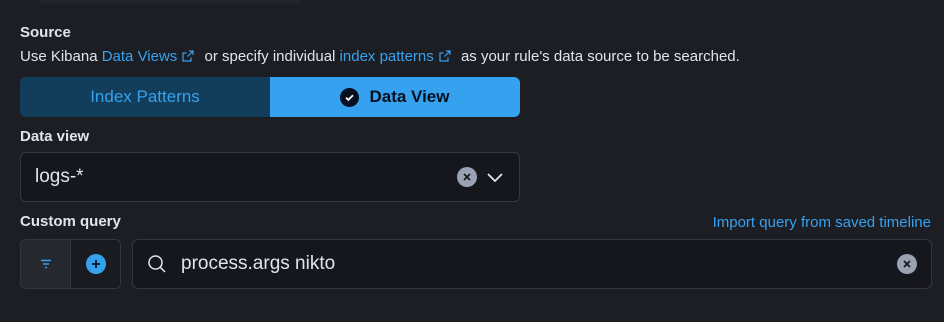 This screenshot has height=322, width=944. What do you see at coordinates (409, 96) in the screenshot?
I see `data-view-toggle-label: Data View` at bounding box center [409, 96].